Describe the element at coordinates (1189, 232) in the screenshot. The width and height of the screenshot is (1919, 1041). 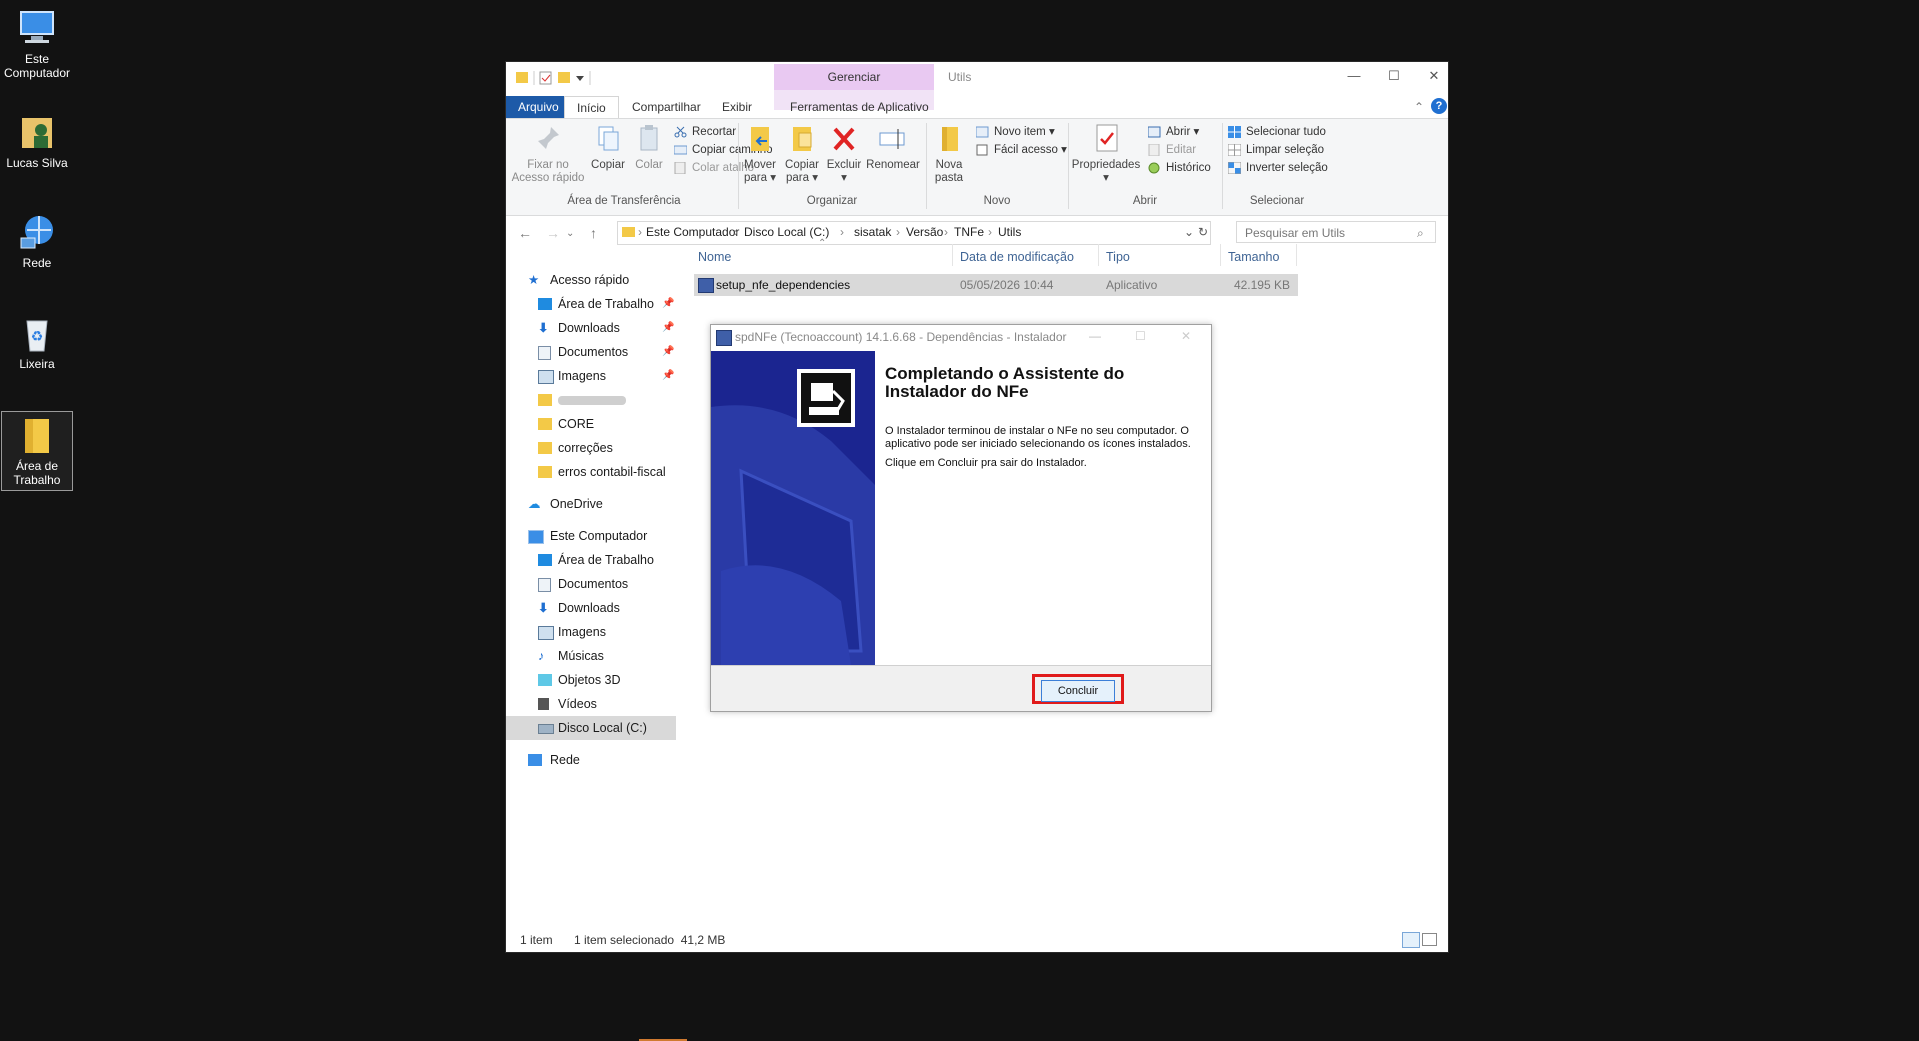
I see `address-dropdown-icon: ⌄` at that location.